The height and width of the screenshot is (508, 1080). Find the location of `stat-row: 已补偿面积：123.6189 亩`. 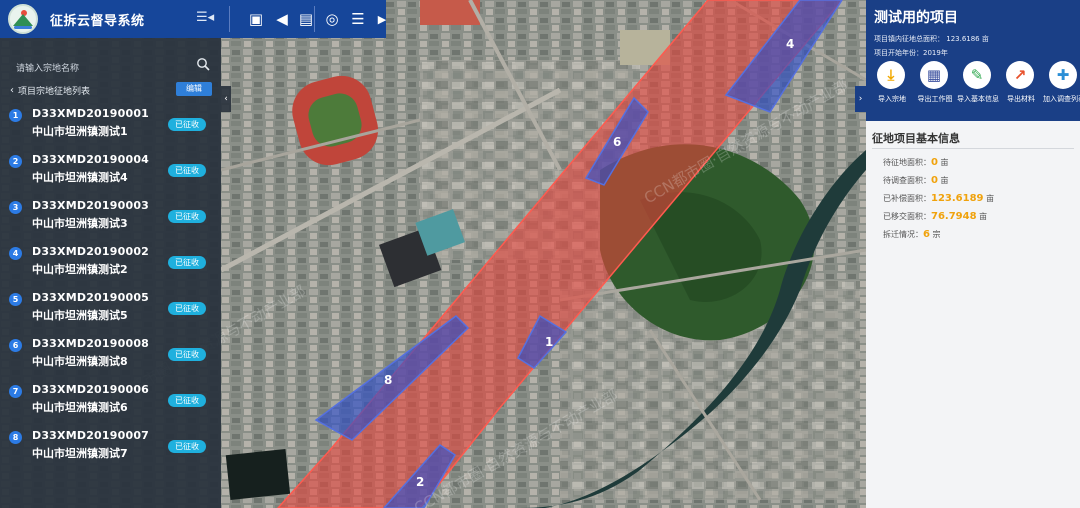

stat-row: 已补偿面积：123.6189 亩 is located at coordinates (938, 198).